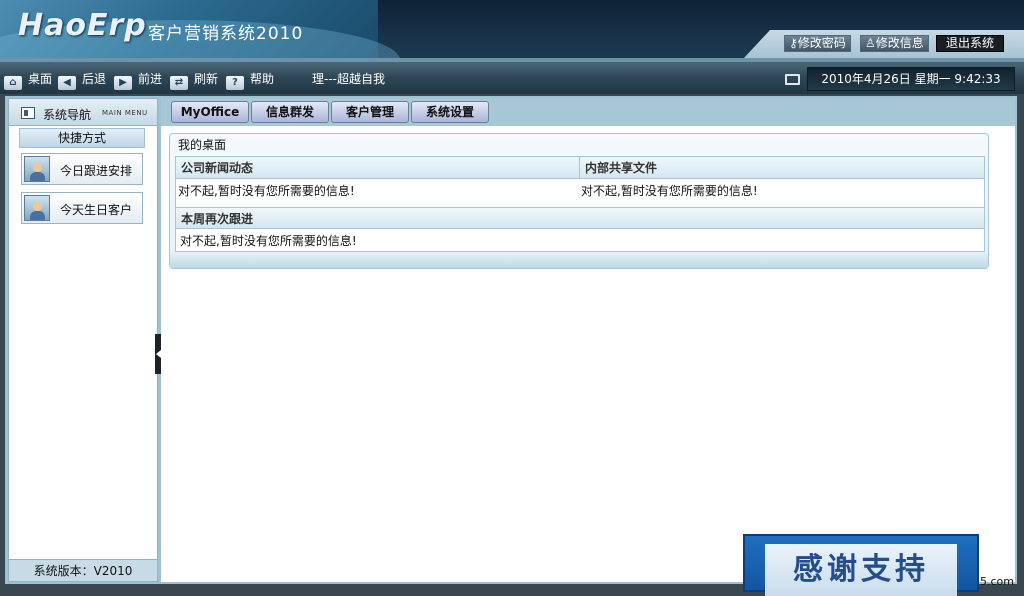 The image size is (1024, 596). What do you see at coordinates (792, 79) in the screenshot?
I see `monitor-icon` at bounding box center [792, 79].